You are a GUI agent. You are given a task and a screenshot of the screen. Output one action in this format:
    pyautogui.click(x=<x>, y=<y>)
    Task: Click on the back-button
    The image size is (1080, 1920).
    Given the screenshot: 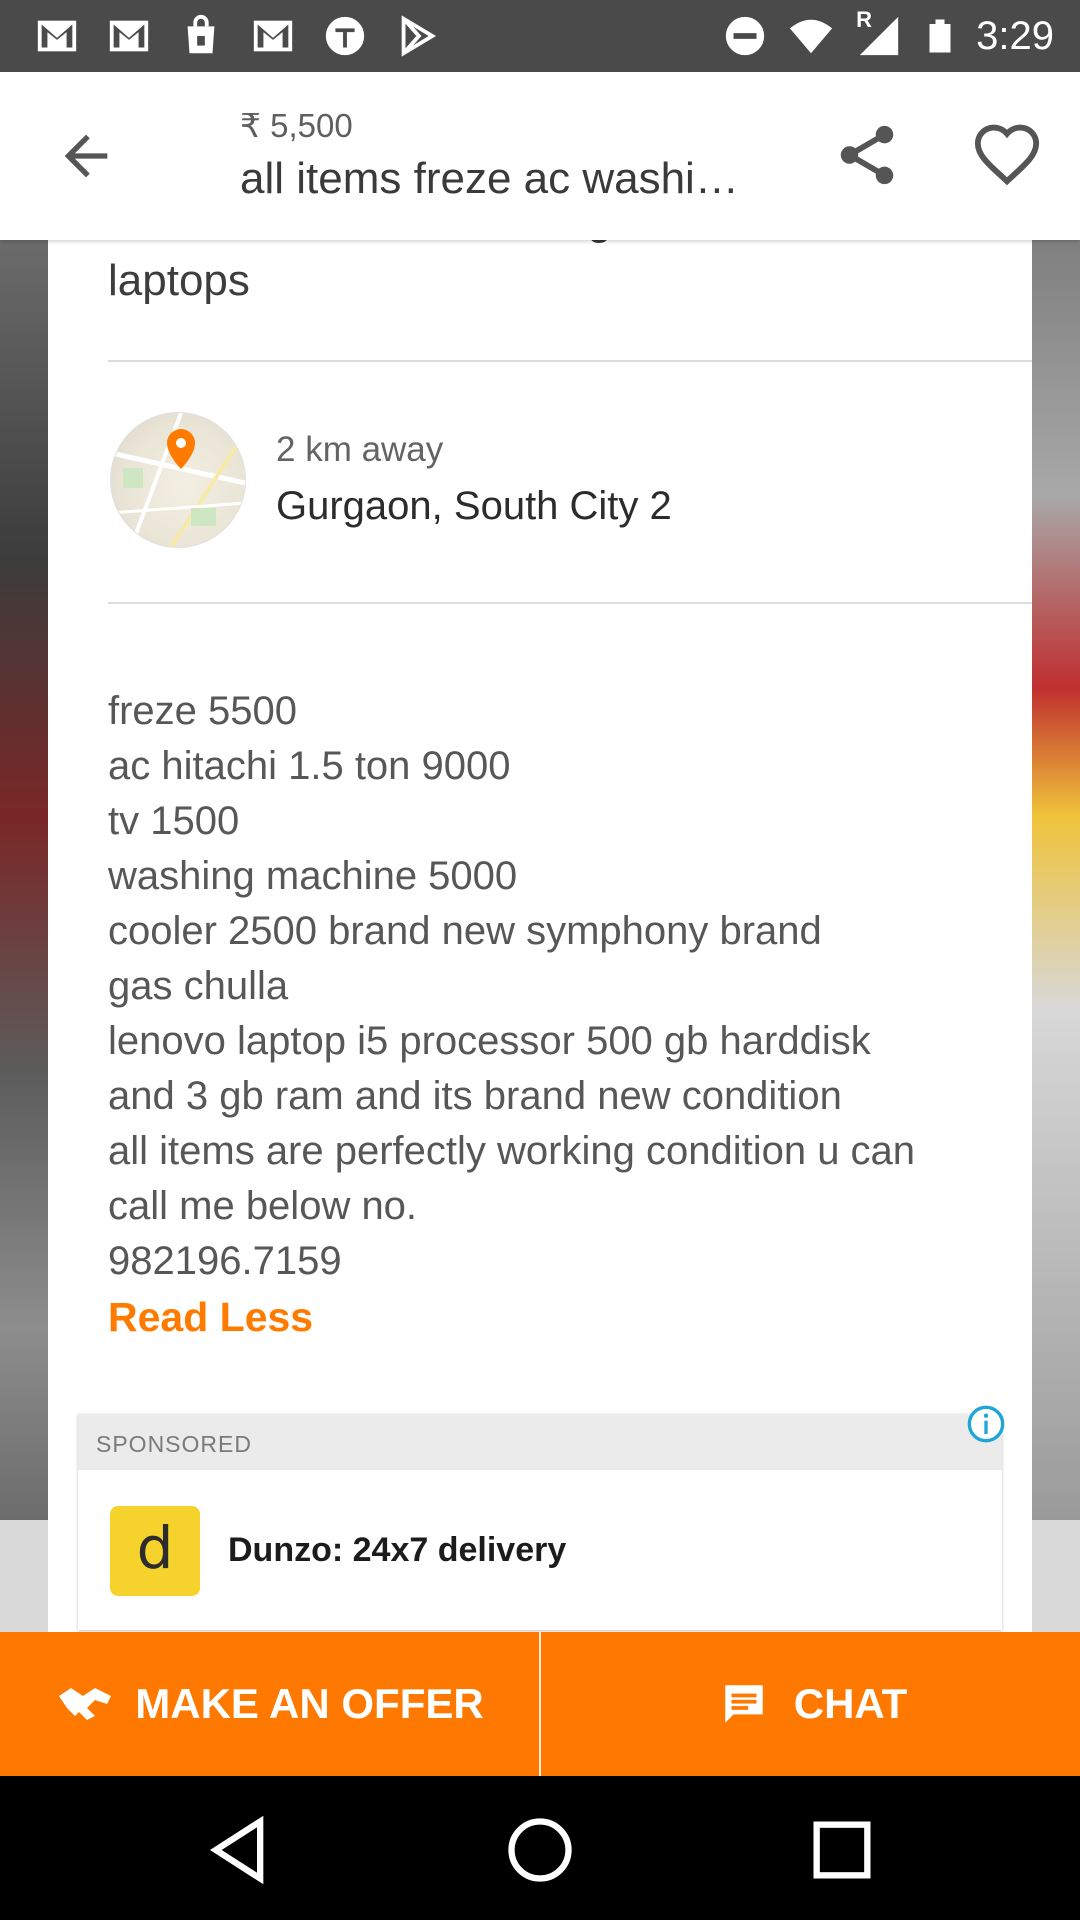 What is the action you would take?
    pyautogui.click(x=86, y=156)
    